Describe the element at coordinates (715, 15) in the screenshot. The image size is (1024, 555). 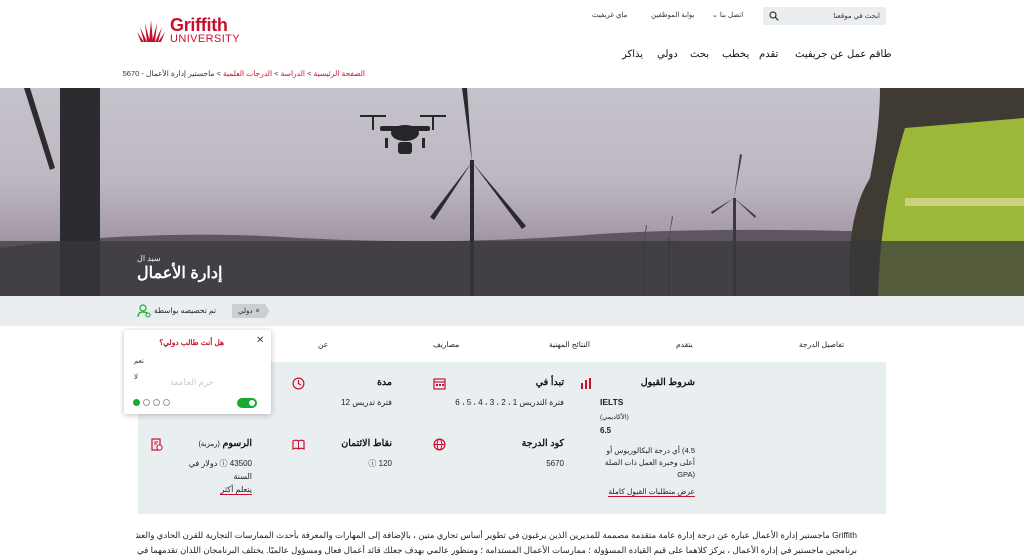
I see `chevron-down-icon: ⌄` at that location.